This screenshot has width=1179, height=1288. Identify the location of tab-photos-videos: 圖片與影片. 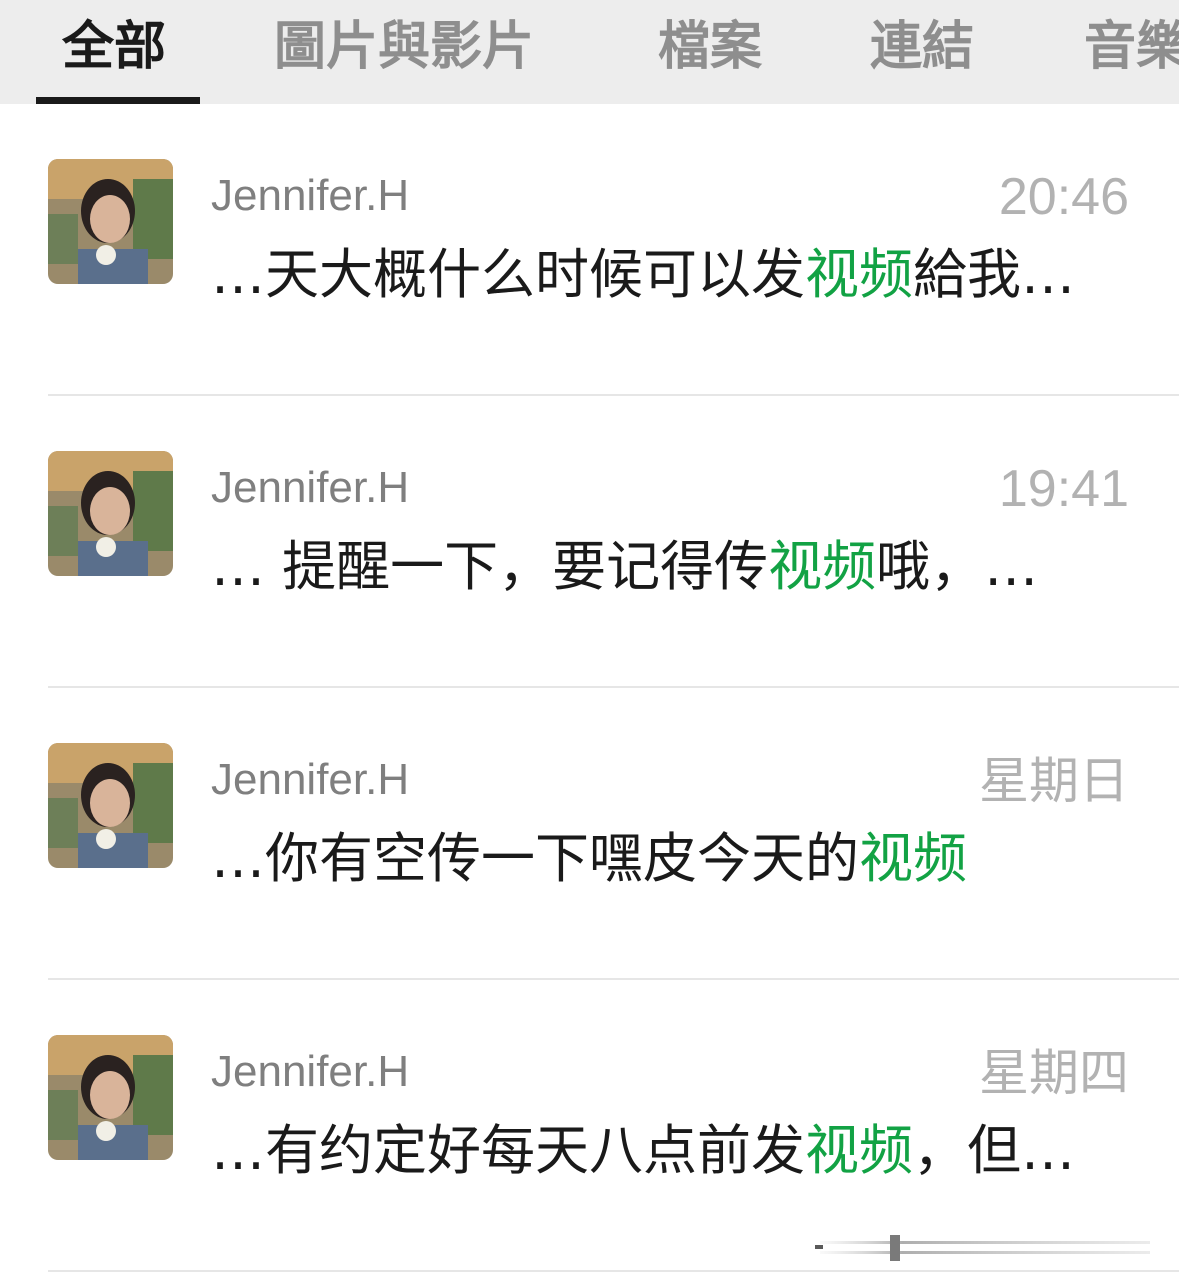
(404, 47).